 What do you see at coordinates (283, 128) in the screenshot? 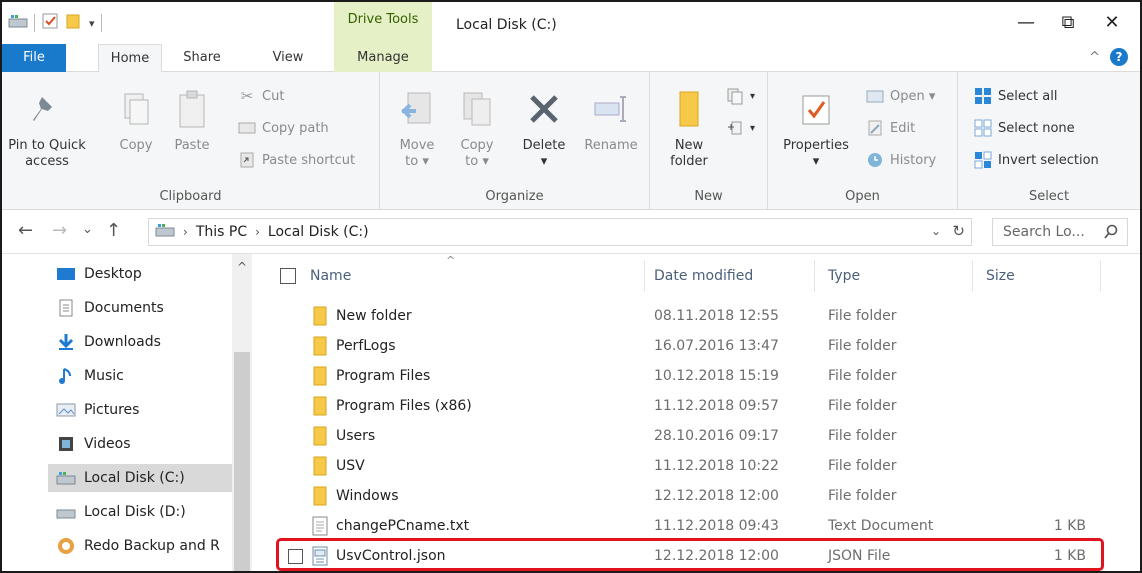
I see `copy-path-button: Copy path` at bounding box center [283, 128].